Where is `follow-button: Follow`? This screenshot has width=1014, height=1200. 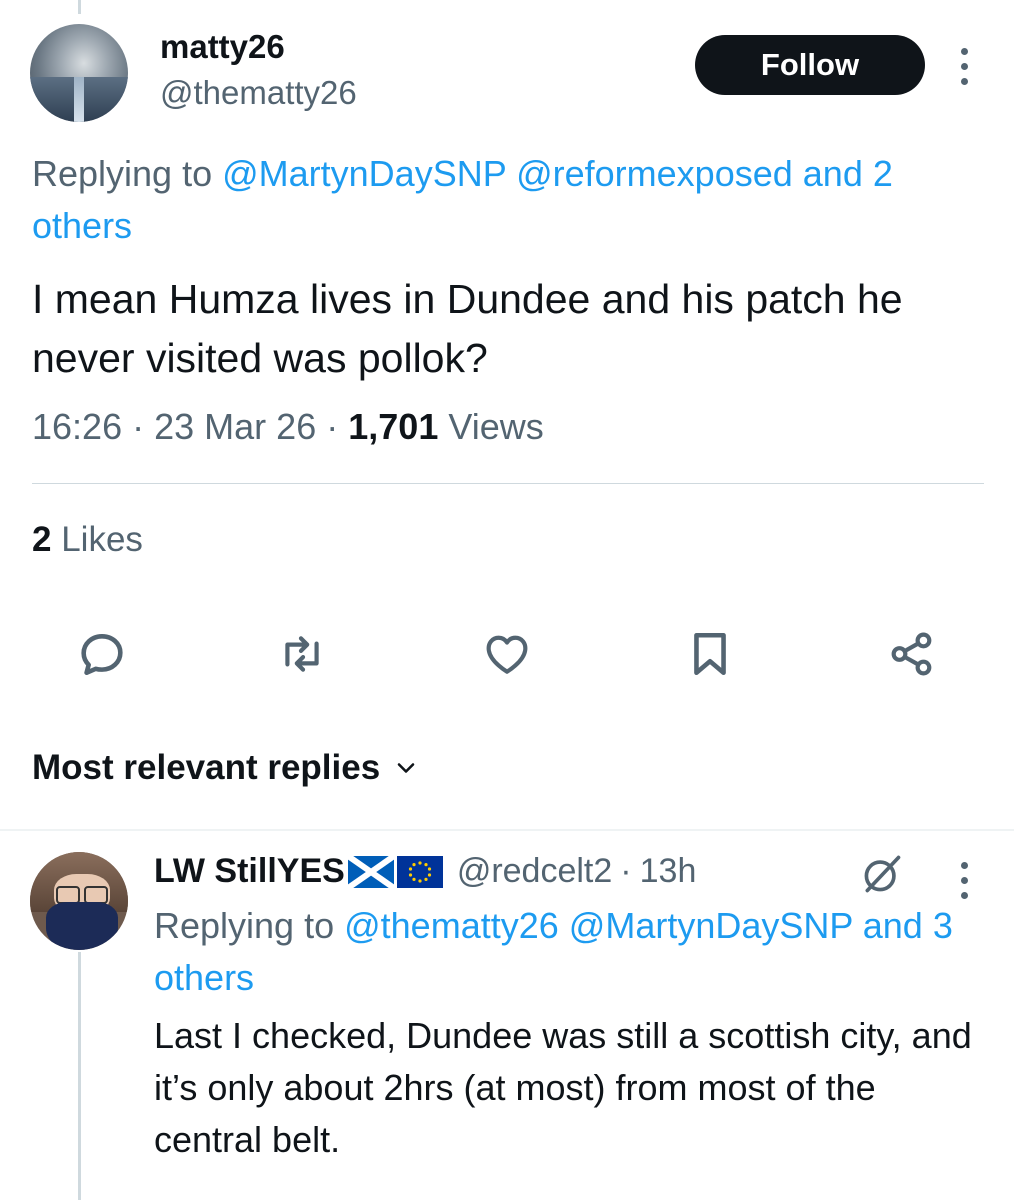 follow-button: Follow is located at coordinates (810, 65).